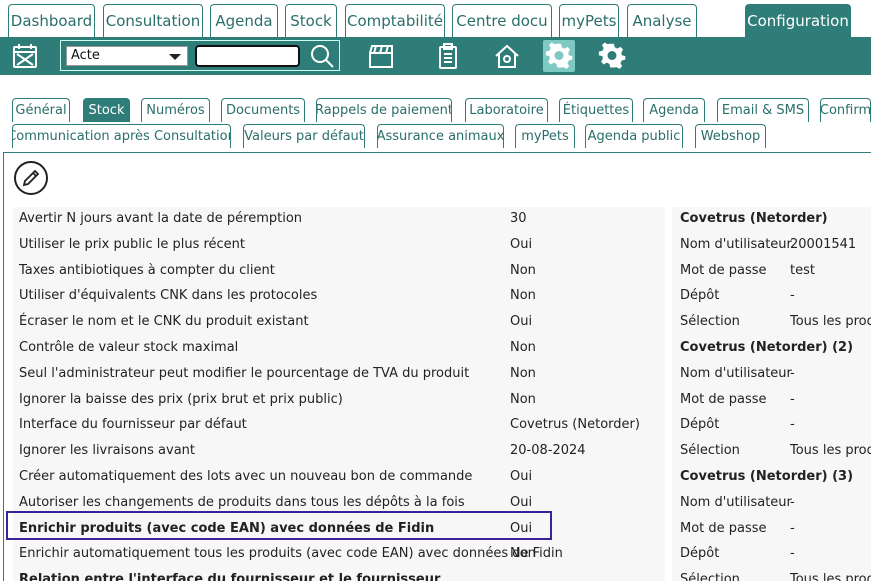 This screenshot has height=581, width=871. Describe the element at coordinates (304, 136) in the screenshot. I see `tab-valeurs-par-d-faut: Valeurs par défaut` at that location.